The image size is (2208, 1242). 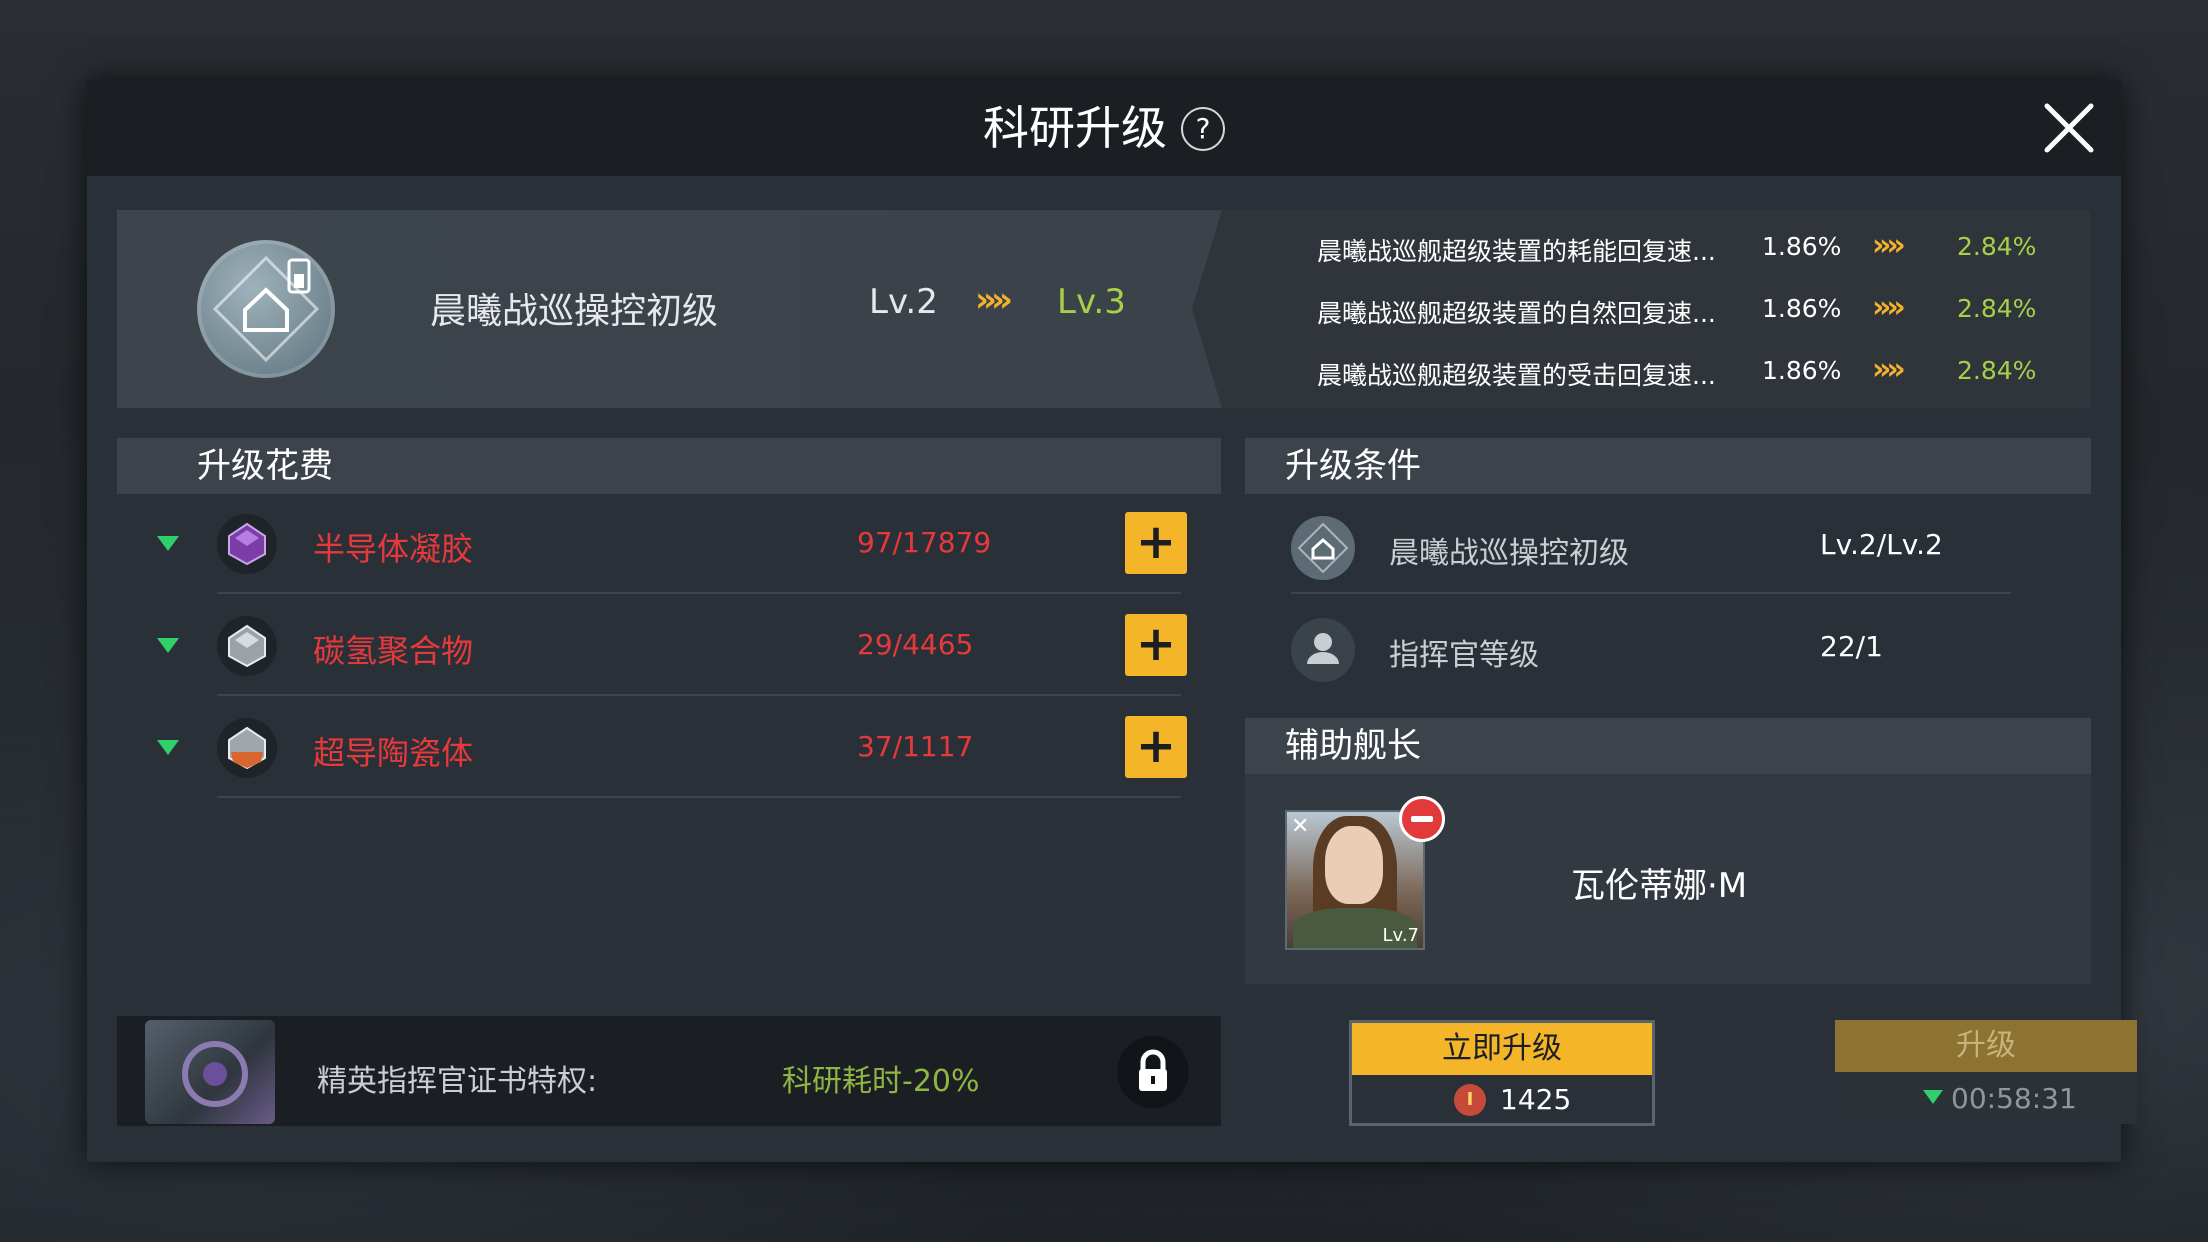 I want to click on instant-upgrade-cost-row: I 1425, so click(x=1502, y=1099).